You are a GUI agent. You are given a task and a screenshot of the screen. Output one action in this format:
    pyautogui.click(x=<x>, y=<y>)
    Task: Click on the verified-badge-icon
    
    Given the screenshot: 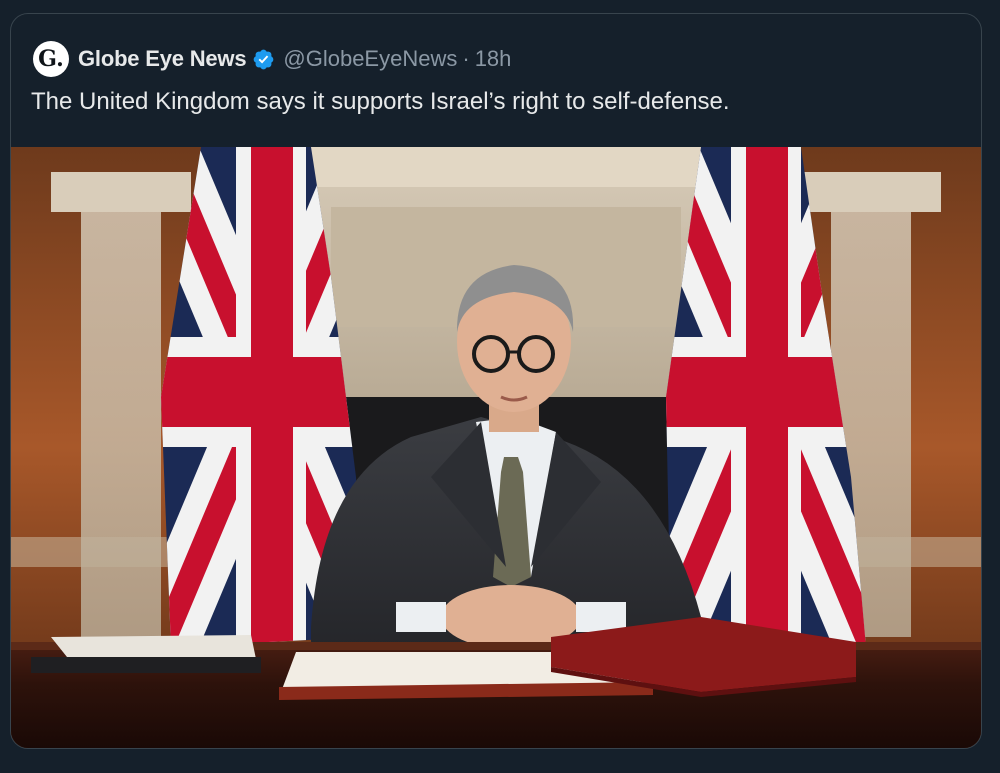 What is the action you would take?
    pyautogui.click(x=264, y=59)
    